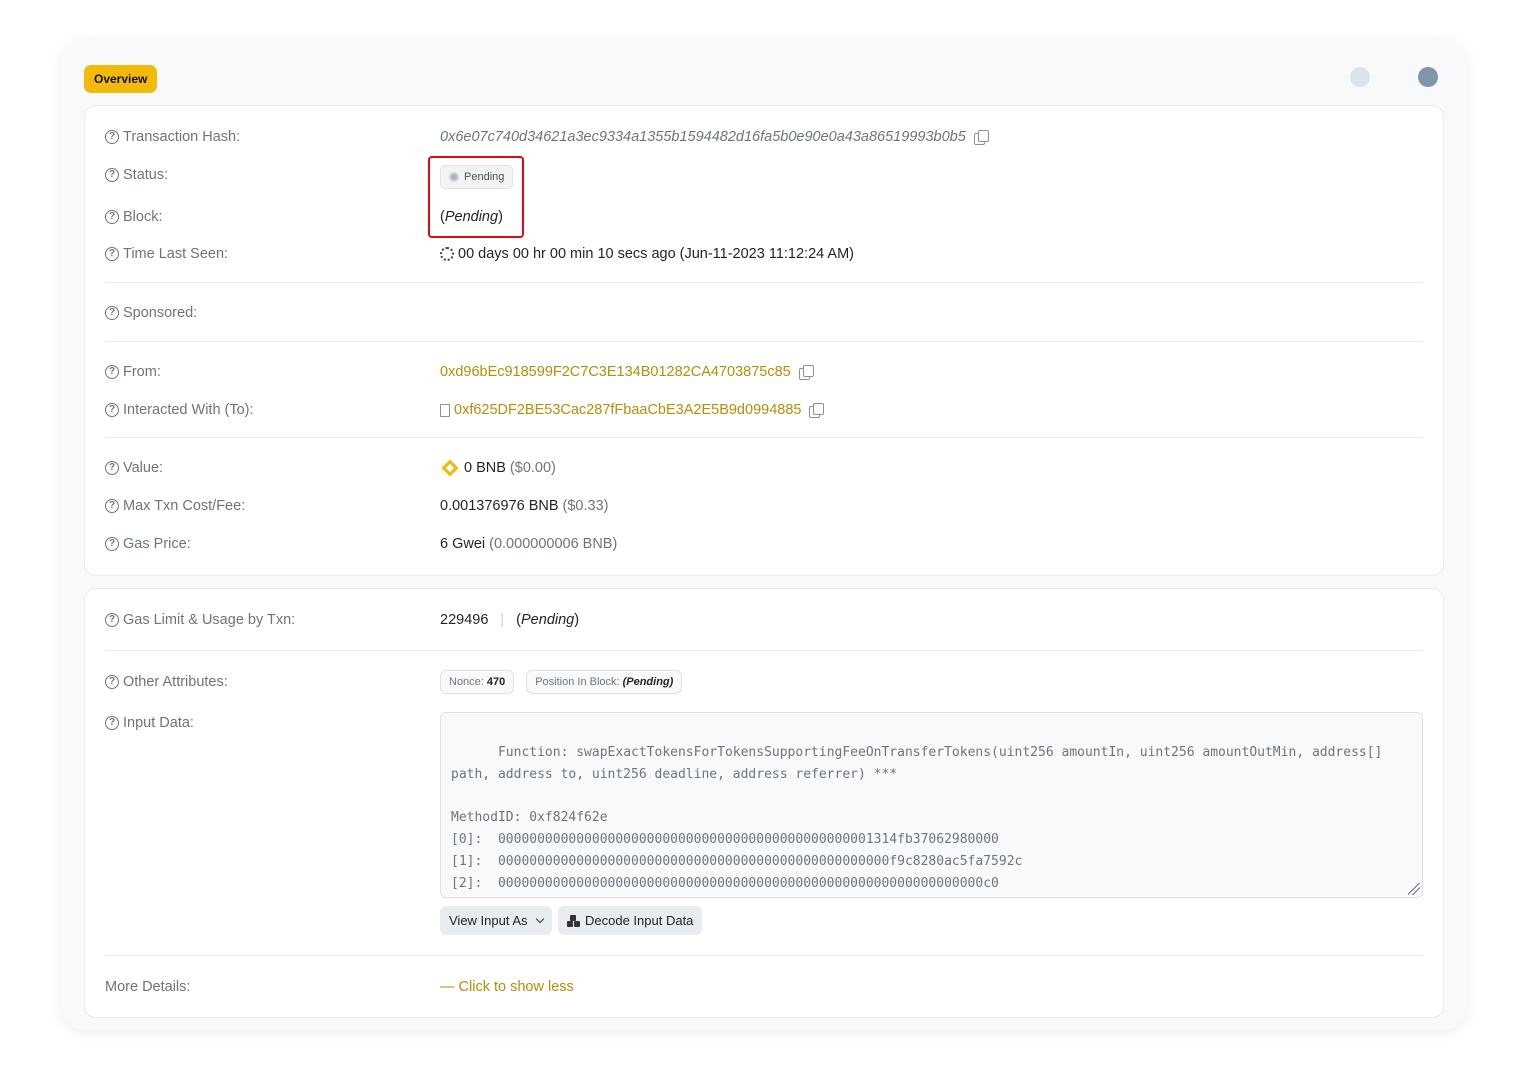 This screenshot has width=1528, height=1070. Describe the element at coordinates (182, 137) in the screenshot. I see `row-label: Transaction Hash:` at that location.